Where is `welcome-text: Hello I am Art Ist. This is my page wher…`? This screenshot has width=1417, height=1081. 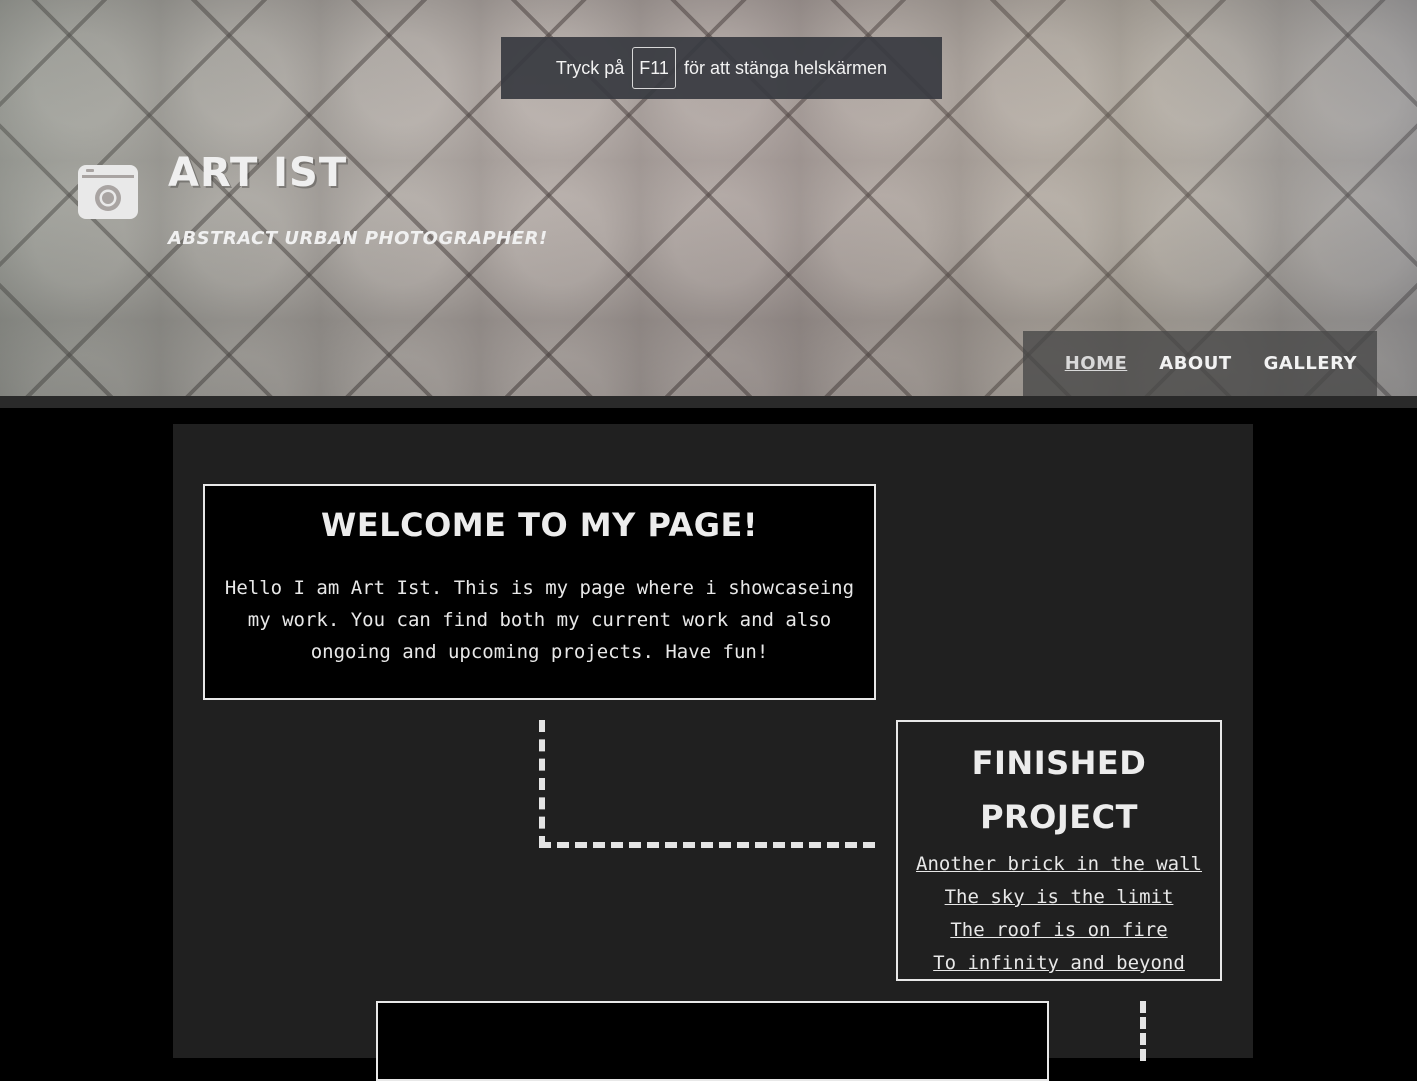
welcome-text: Hello I am Art Ist. This is my page wher… is located at coordinates (539, 620).